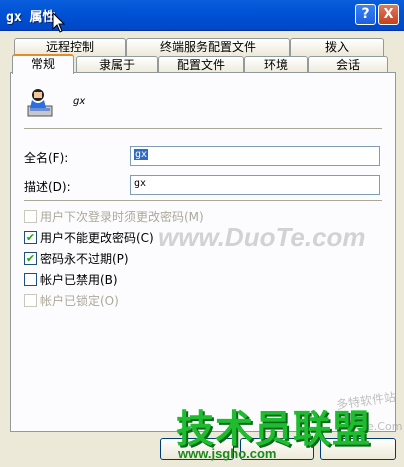 This screenshot has width=404, height=467. What do you see at coordinates (97, 238) in the screenshot?
I see `checkbox-label: 用户不能更改密码(C)` at bounding box center [97, 238].